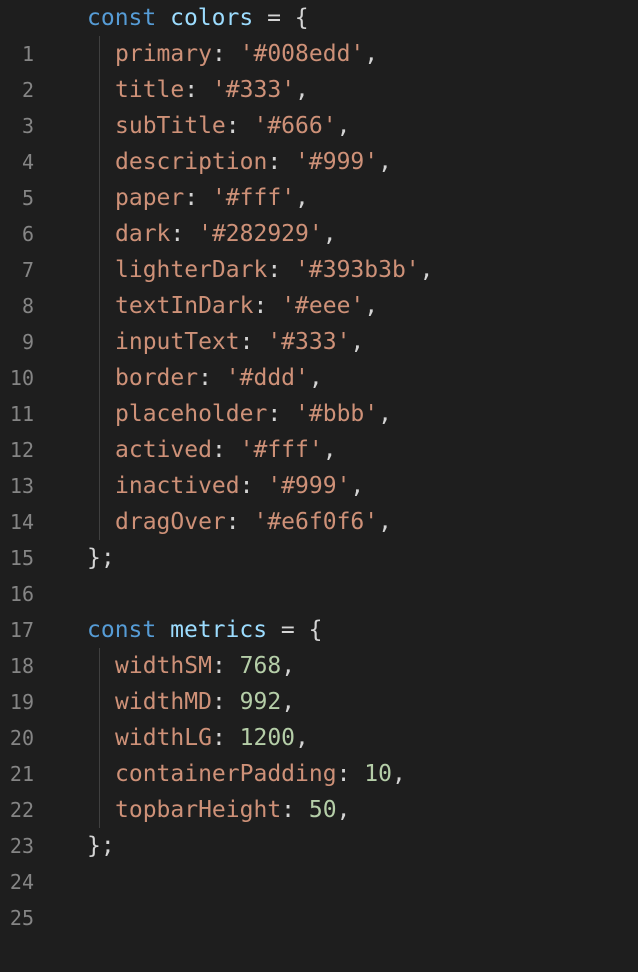 This screenshot has height=972, width=638. I want to click on property-key: border, so click(157, 378).